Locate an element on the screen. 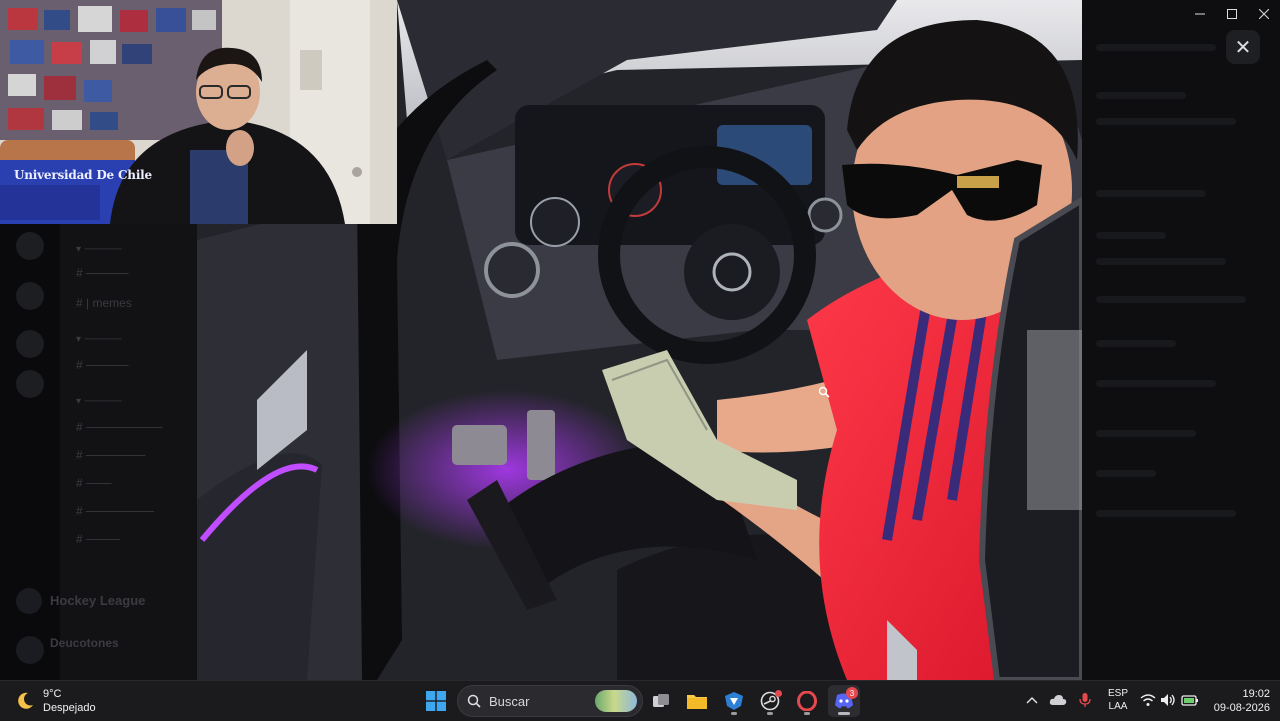 This screenshot has width=1280, height=721. explore-icon is located at coordinates (30, 384).